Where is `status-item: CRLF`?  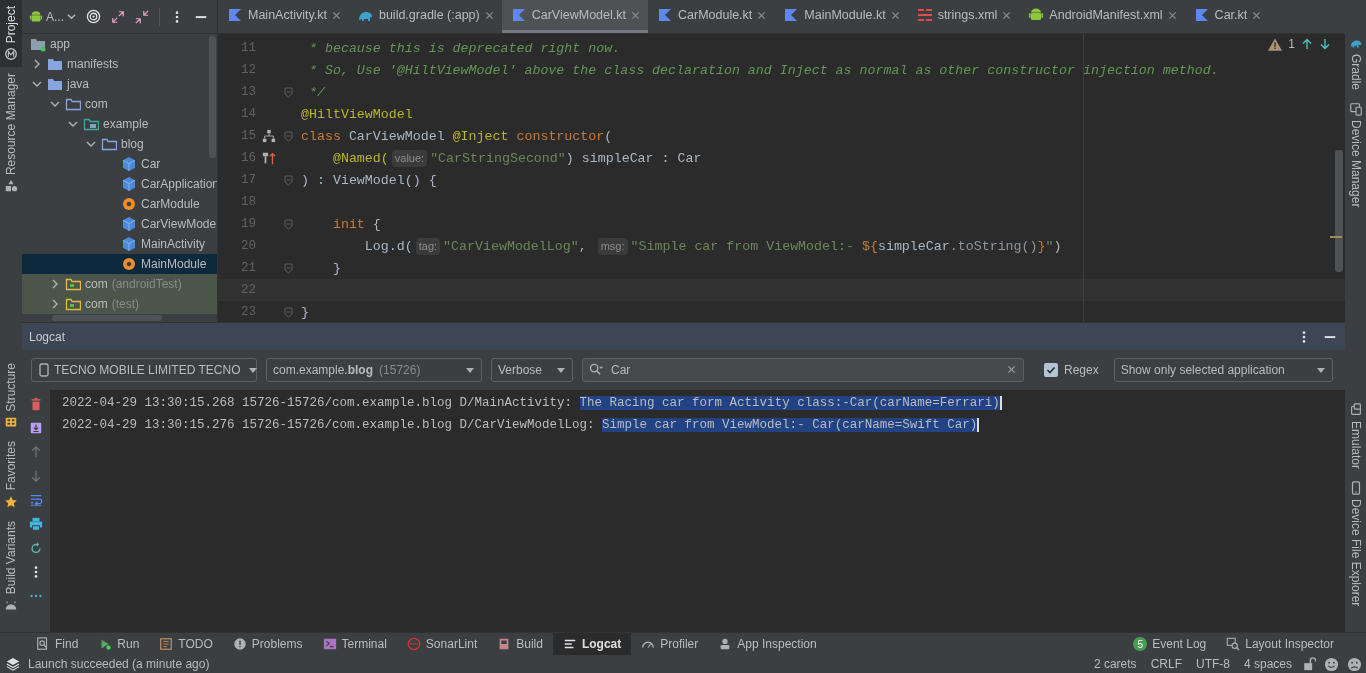
status-item: CRLF is located at coordinates (1166, 664).